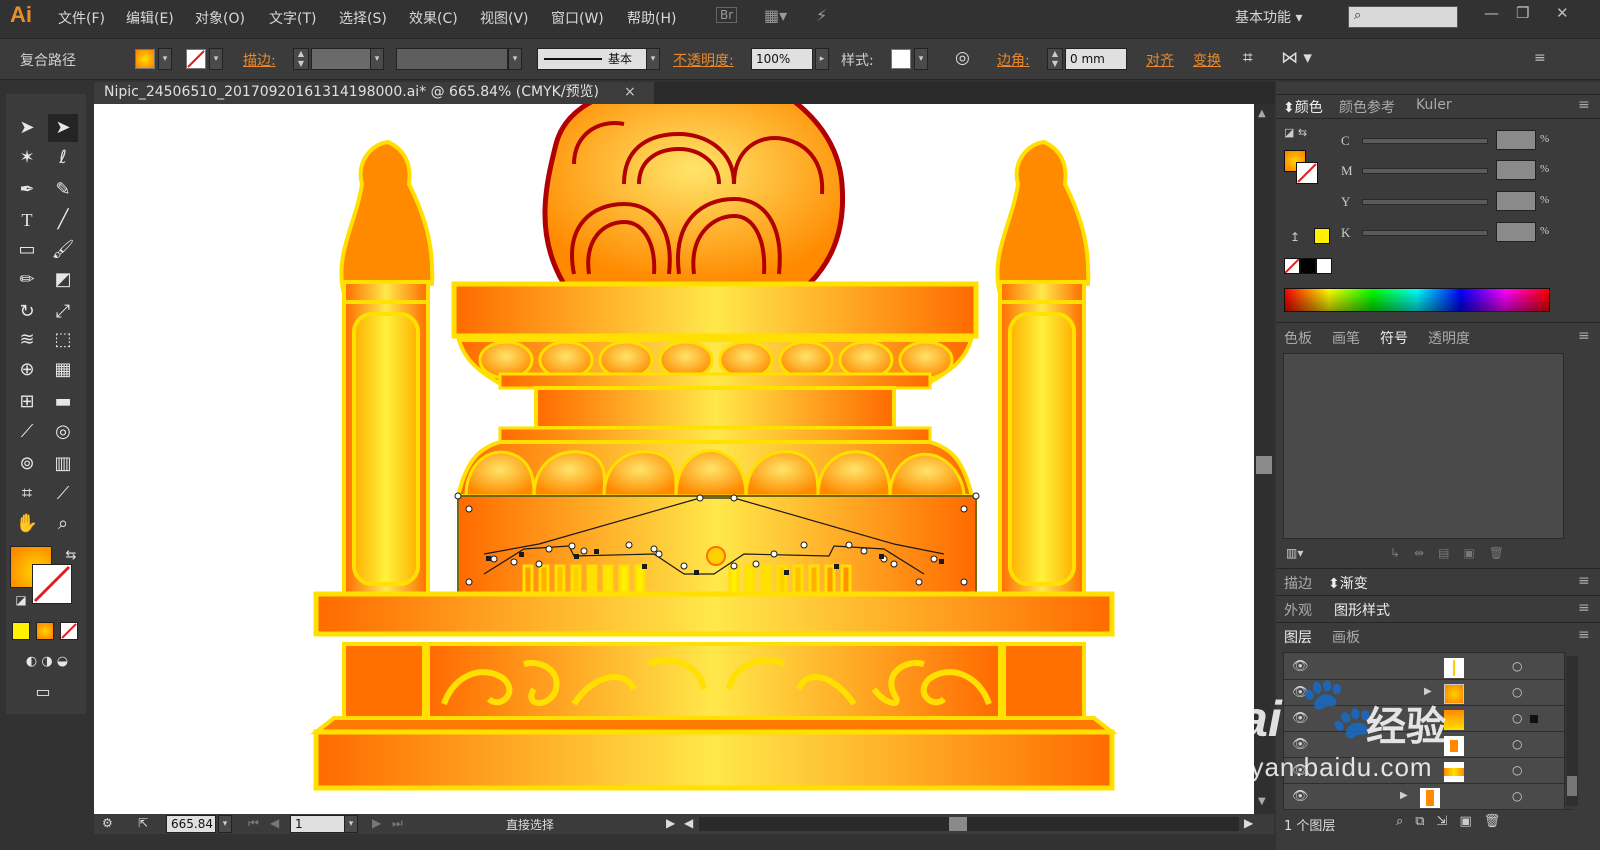  What do you see at coordinates (1013, 60) in the screenshot?
I see `corners-link: 边角:` at bounding box center [1013, 60].